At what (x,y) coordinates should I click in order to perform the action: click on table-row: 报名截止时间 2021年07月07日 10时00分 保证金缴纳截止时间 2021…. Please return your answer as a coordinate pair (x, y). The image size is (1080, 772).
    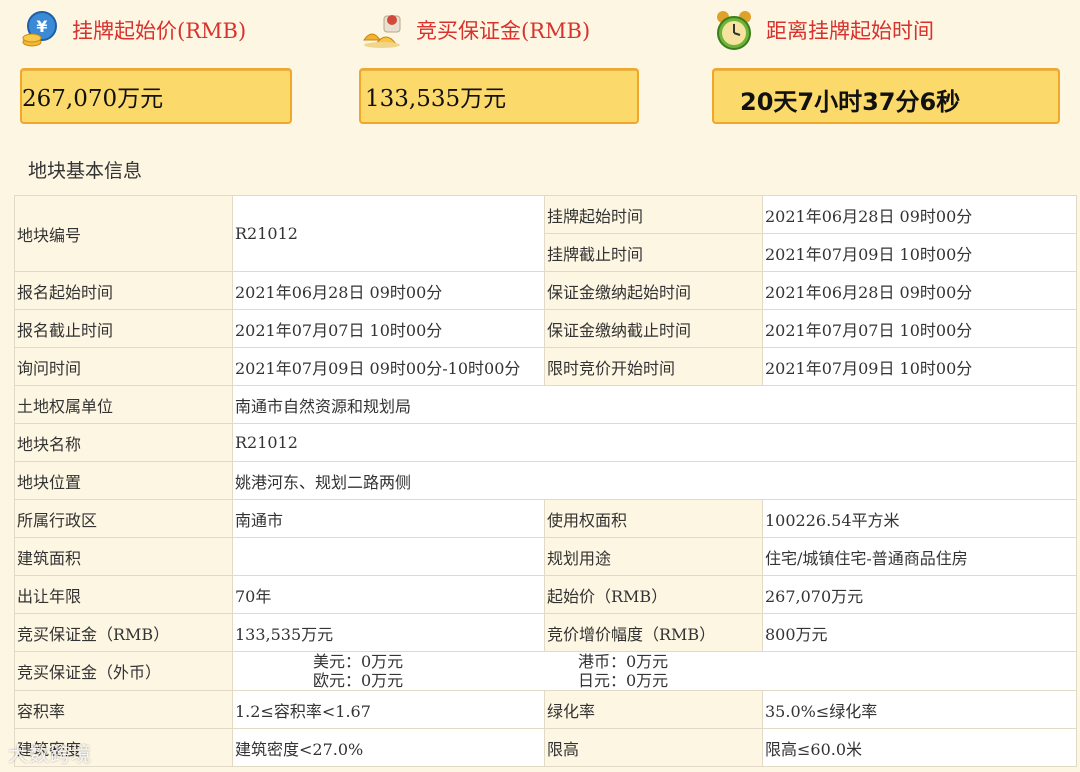
    Looking at the image, I should click on (545, 328).